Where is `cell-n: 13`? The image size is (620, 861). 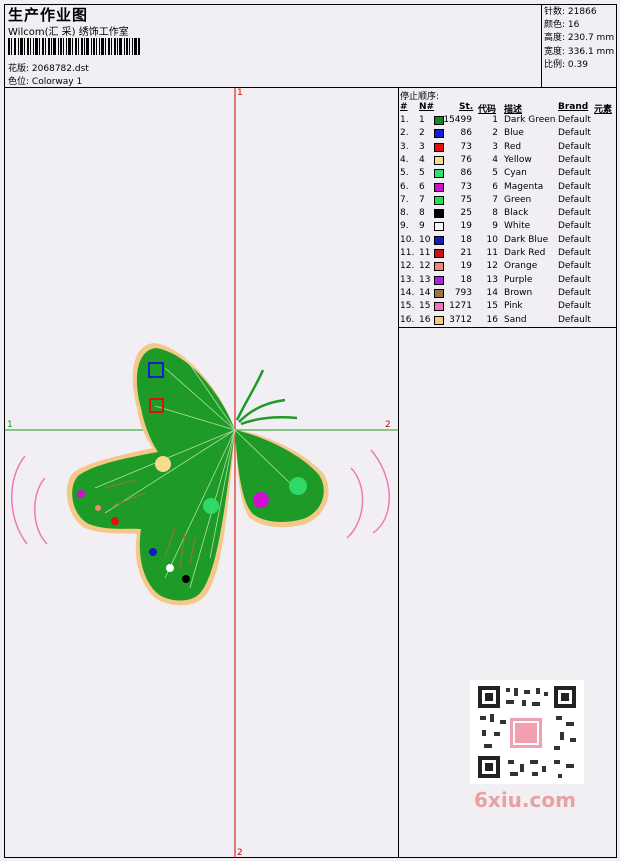 cell-n: 13 is located at coordinates (425, 279).